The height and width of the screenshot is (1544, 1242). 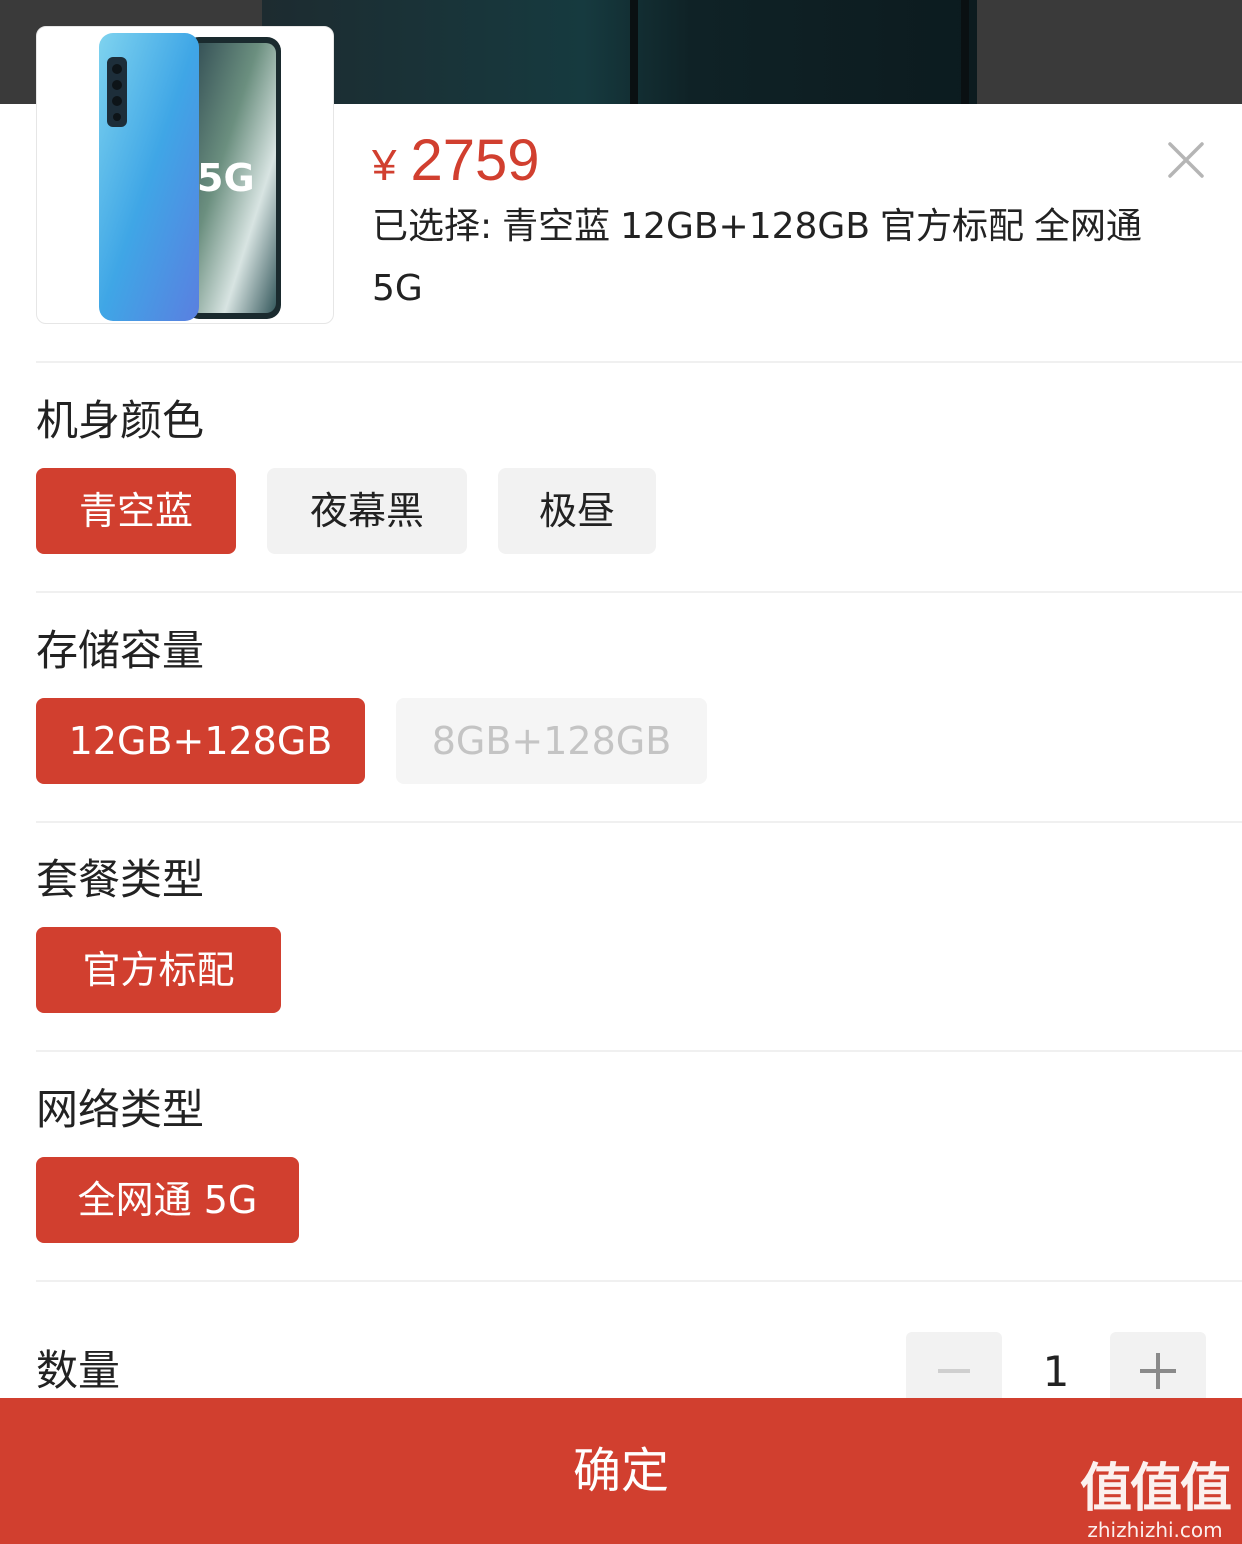 I want to click on package-option-standard: 官方标配, so click(x=158, y=970).